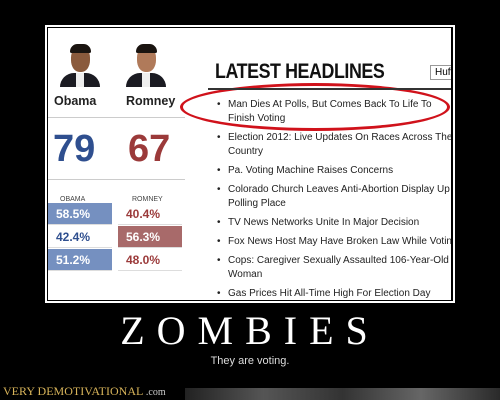 The image size is (500, 400). Describe the element at coordinates (149, 149) in the screenshot. I see `romney-votes: 67` at that location.